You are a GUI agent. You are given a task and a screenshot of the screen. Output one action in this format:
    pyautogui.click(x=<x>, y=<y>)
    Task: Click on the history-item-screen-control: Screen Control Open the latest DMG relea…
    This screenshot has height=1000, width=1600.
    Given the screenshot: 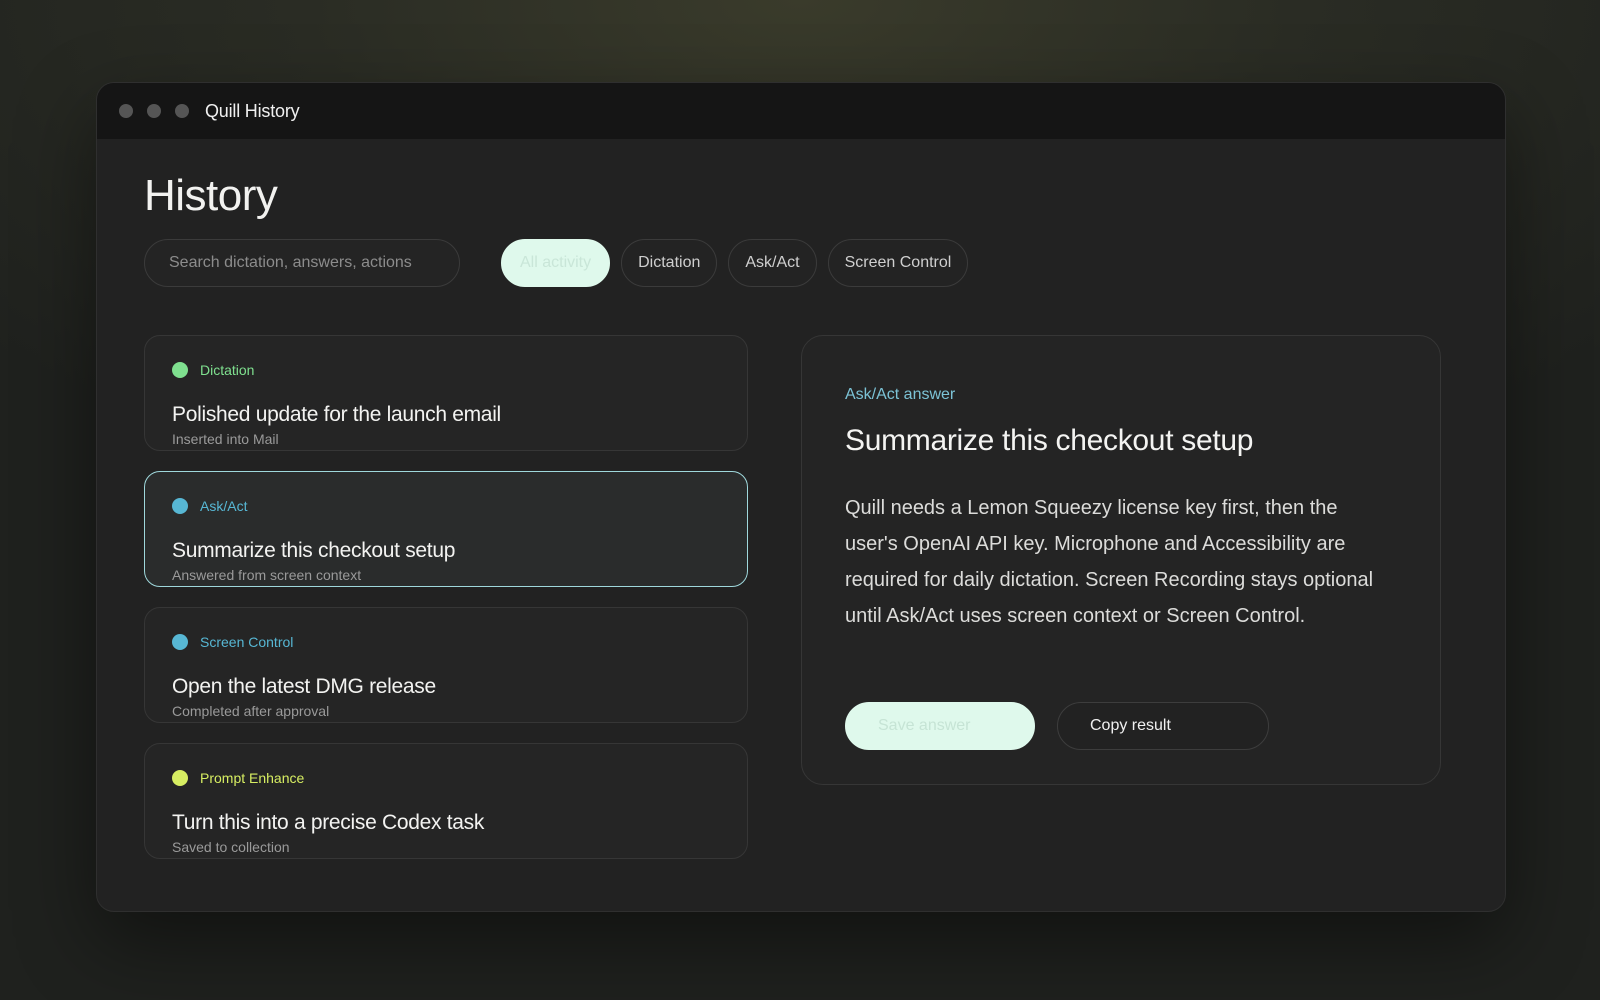 What is the action you would take?
    pyautogui.click(x=446, y=665)
    